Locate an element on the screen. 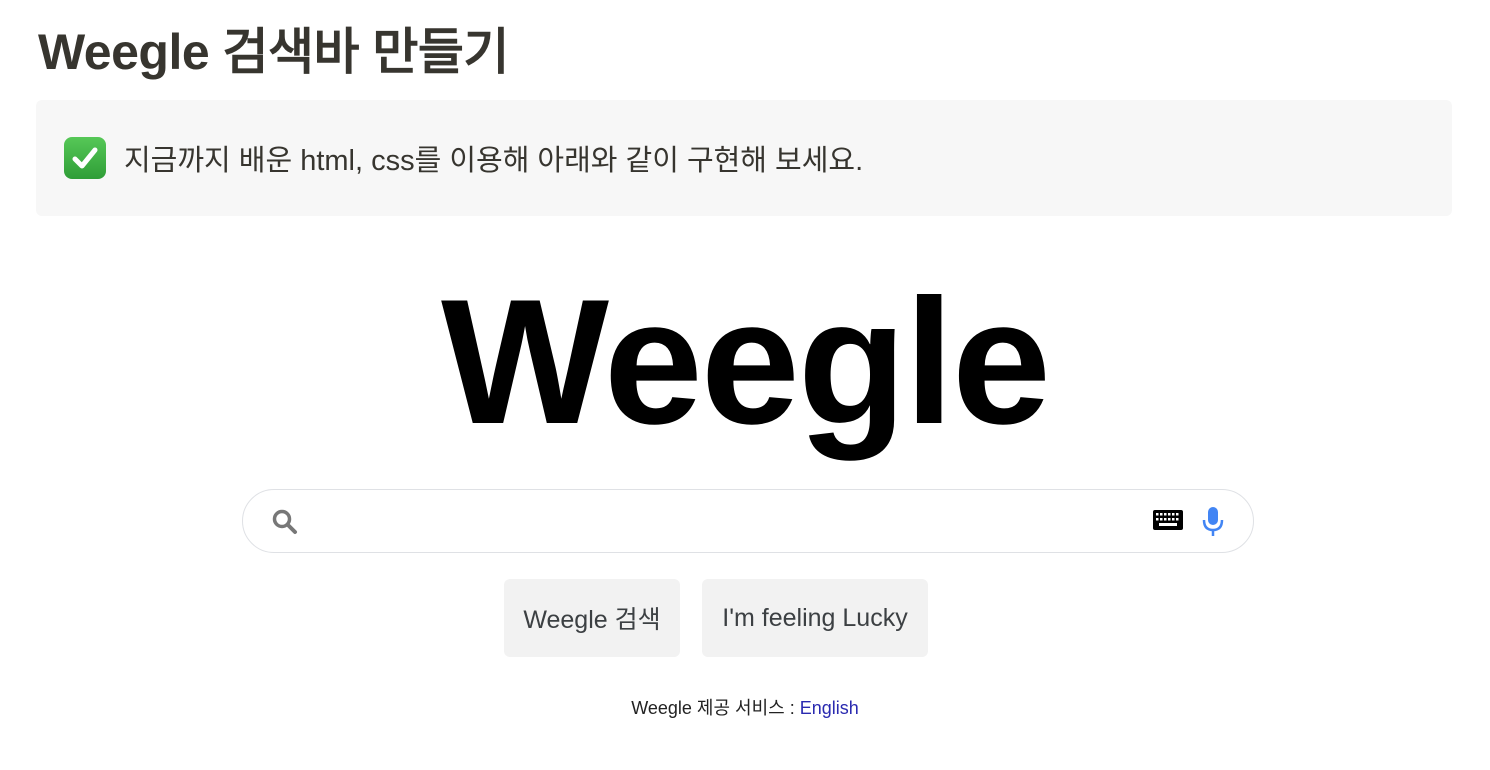 The image size is (1490, 770). callout-text: 지금까지 배운 html, css를 이용해 아래와 같이 구현해 보세요. is located at coordinates (494, 161).